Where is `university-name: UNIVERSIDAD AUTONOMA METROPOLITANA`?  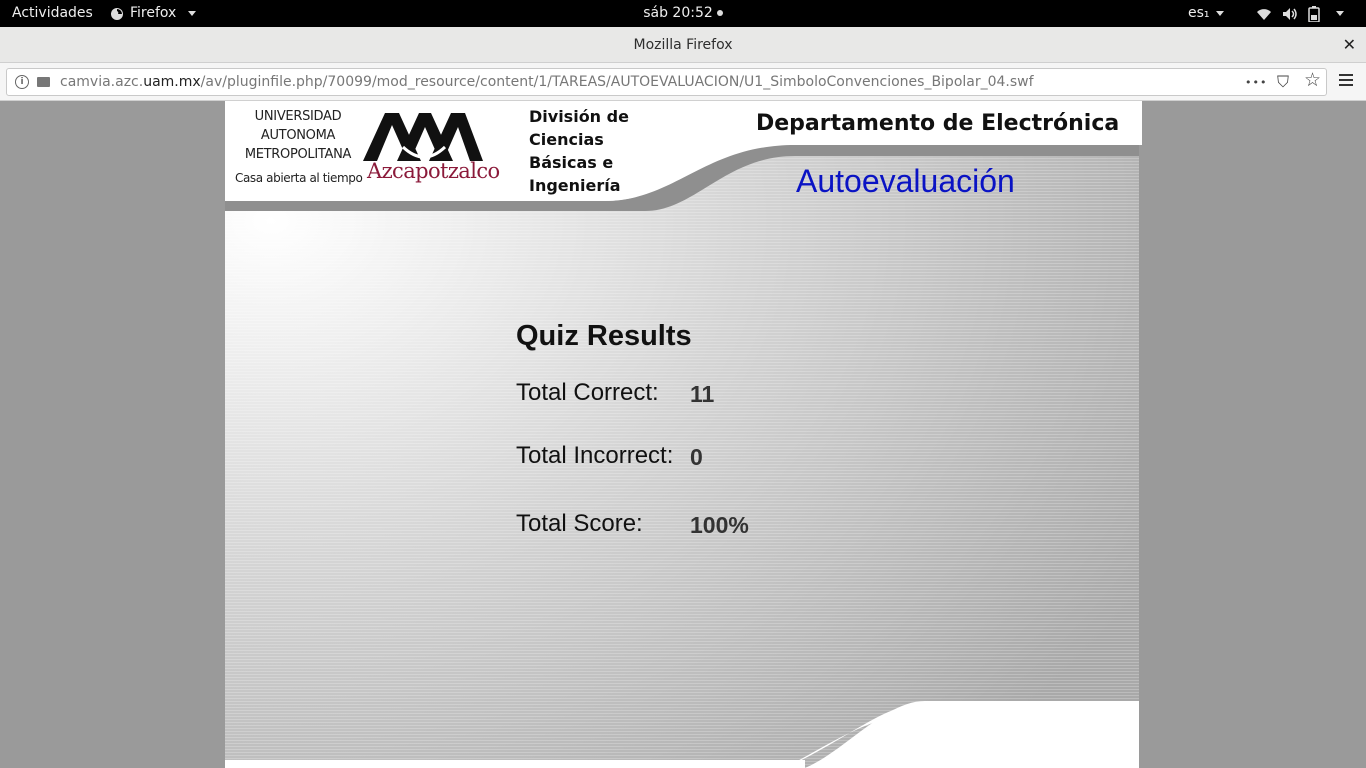 university-name: UNIVERSIDAD AUTONOMA METROPOLITANA is located at coordinates (298, 135).